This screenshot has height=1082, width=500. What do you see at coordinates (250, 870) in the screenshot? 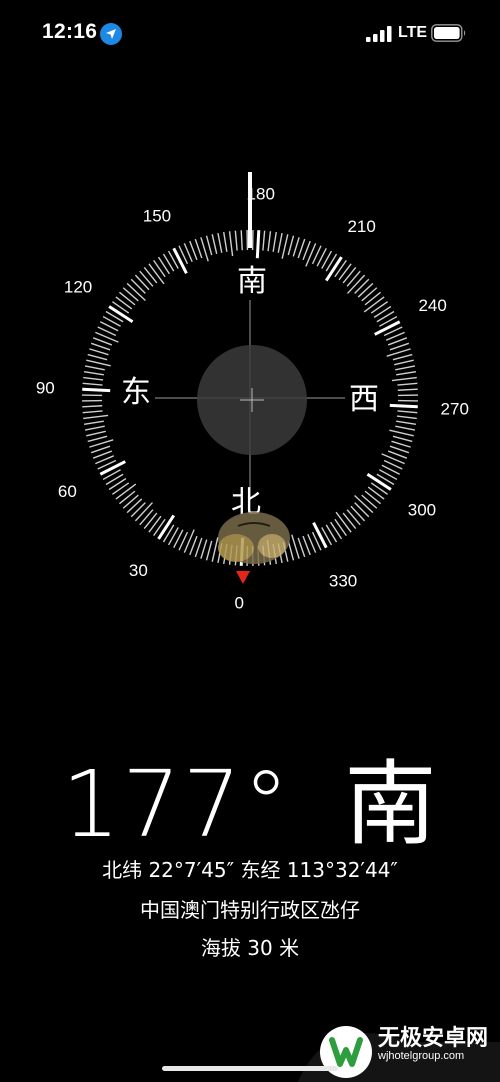
I see `coordinates: 北纬 22°7′45″ 东经 113°32′44″` at bounding box center [250, 870].